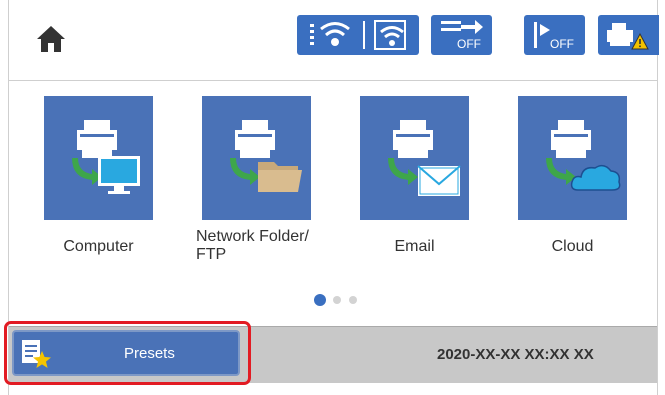 This screenshot has width=665, height=395. I want to click on page-indicator, so click(349, 300).